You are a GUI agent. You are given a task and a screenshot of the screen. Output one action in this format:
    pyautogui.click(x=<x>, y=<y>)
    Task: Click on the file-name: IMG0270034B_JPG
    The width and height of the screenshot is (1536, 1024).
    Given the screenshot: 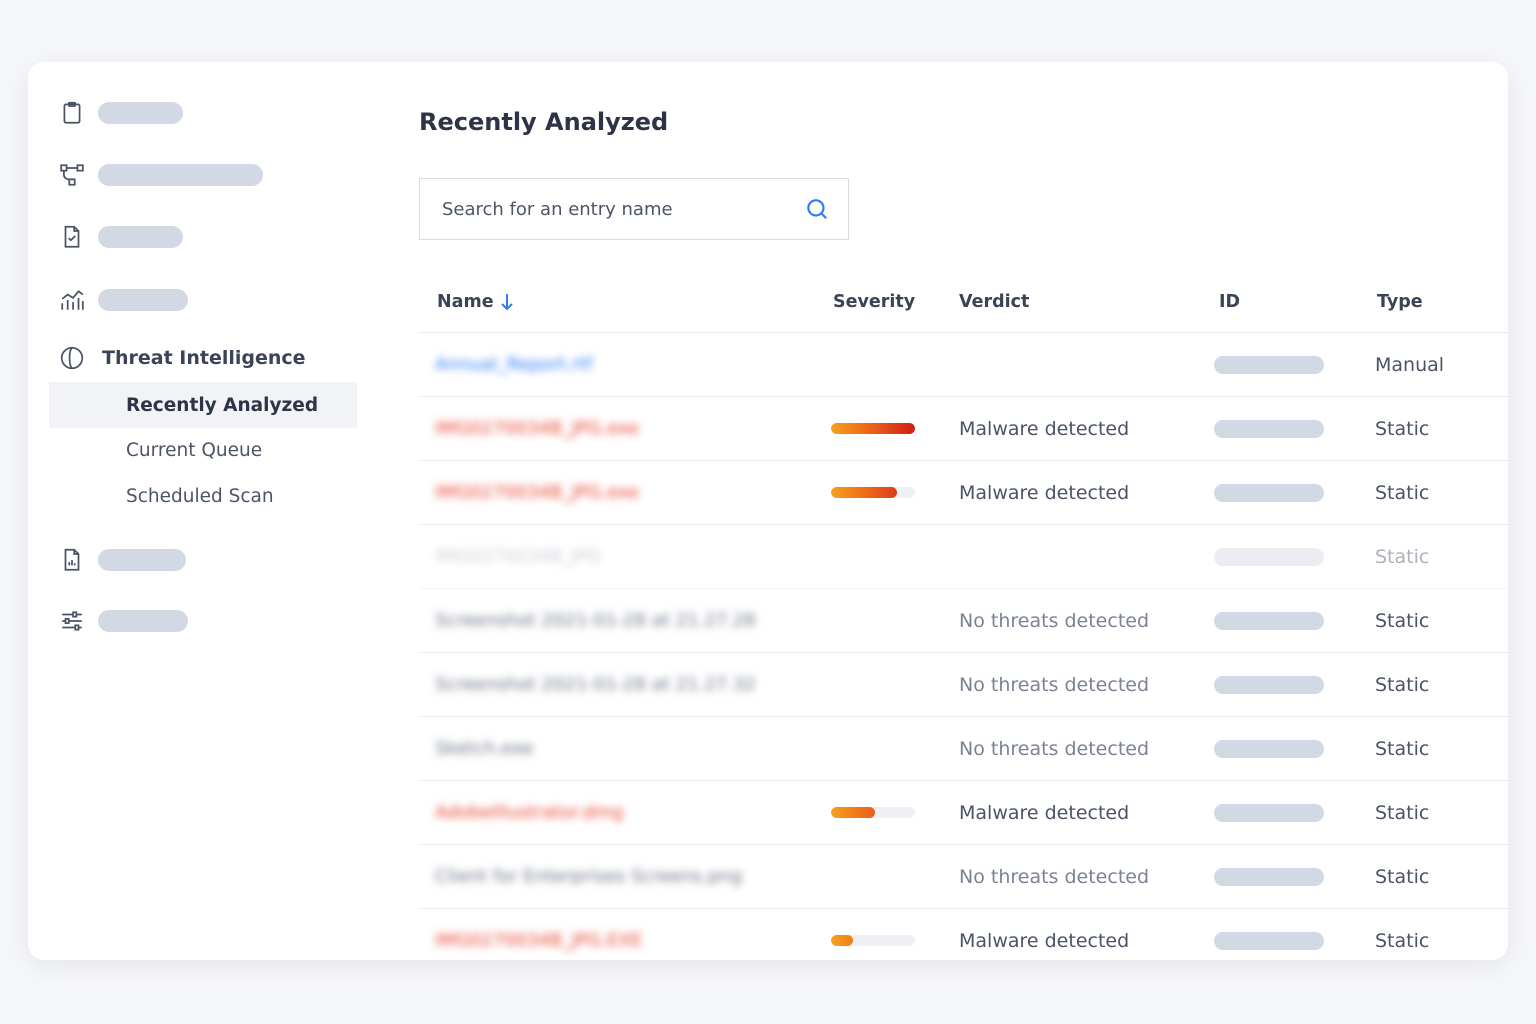 What is the action you would take?
    pyautogui.click(x=518, y=556)
    